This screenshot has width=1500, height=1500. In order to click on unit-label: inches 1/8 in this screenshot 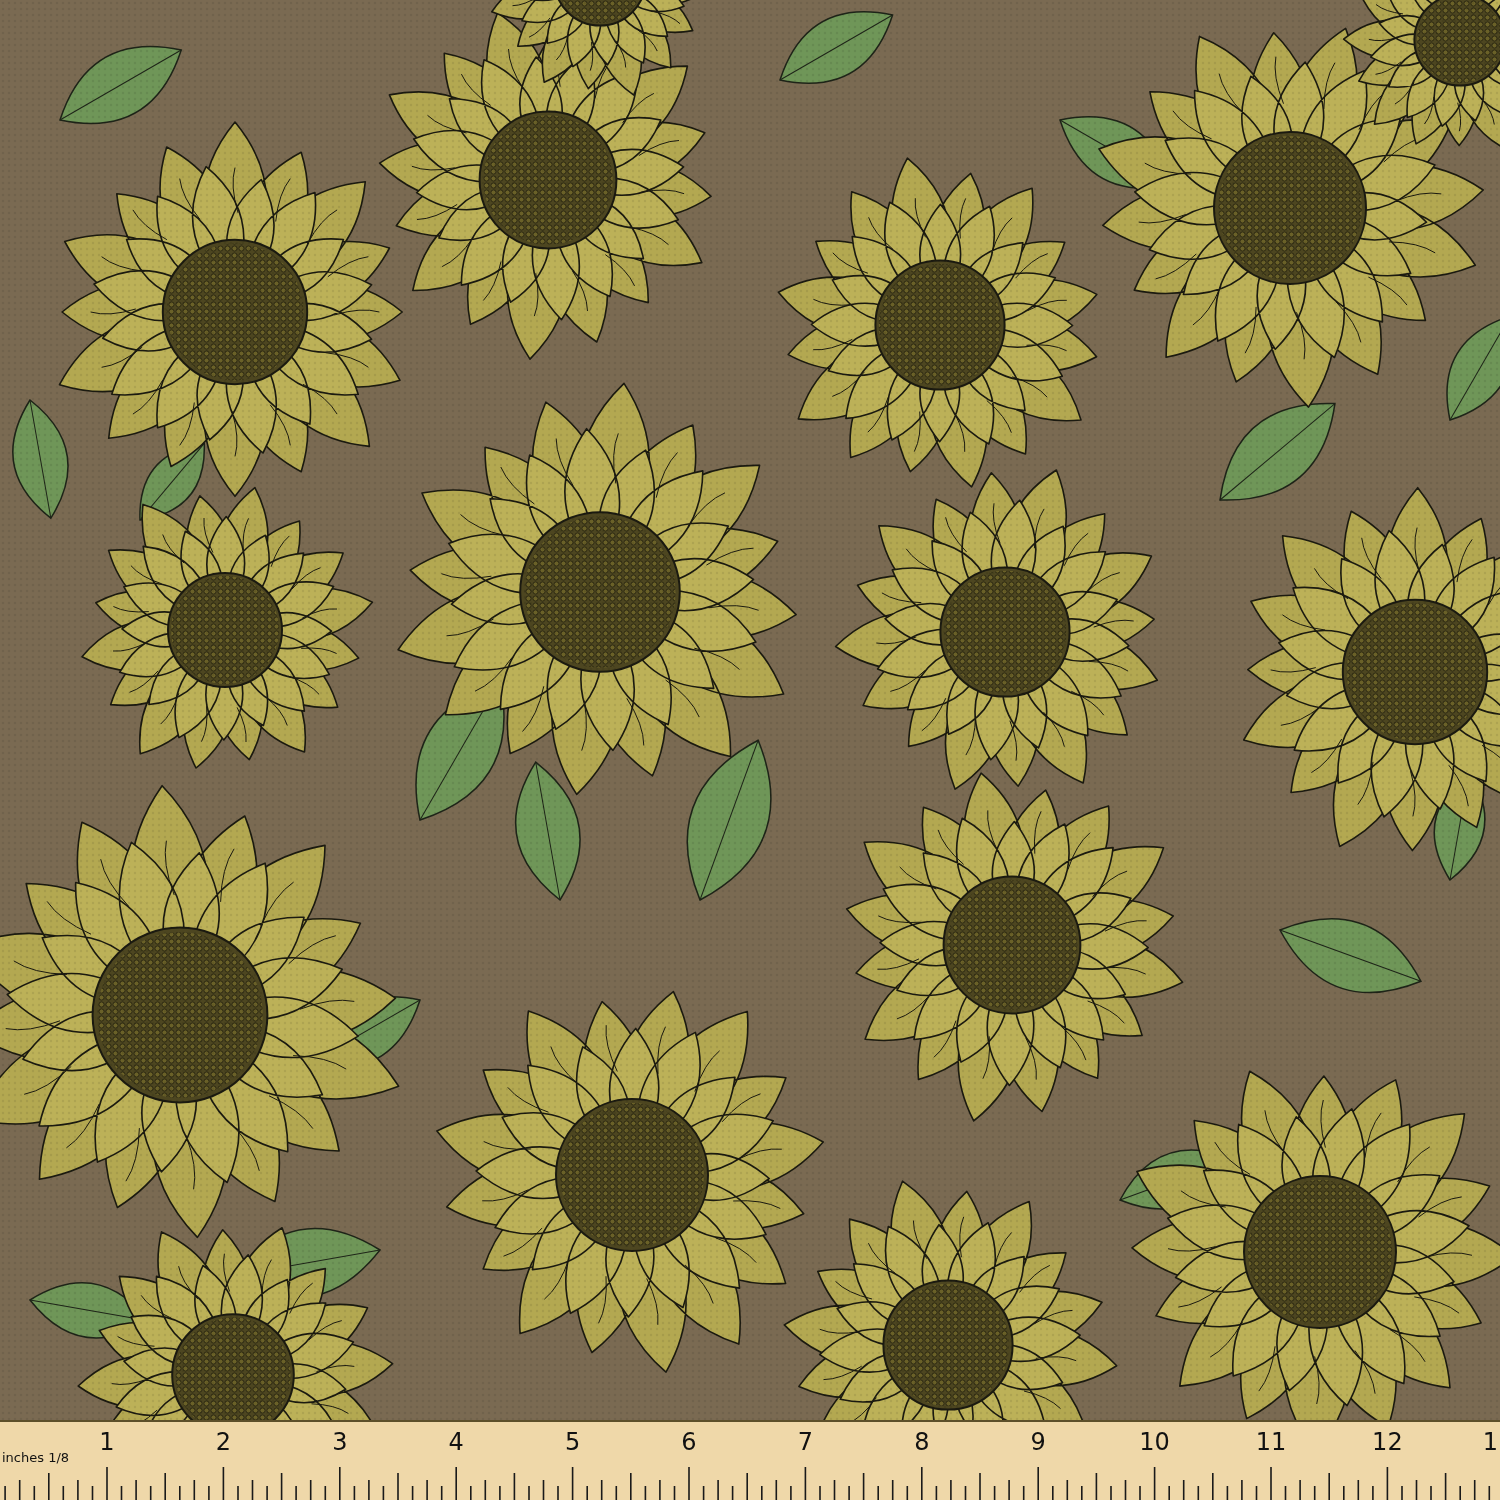, I will do `click(36, 1457)`.